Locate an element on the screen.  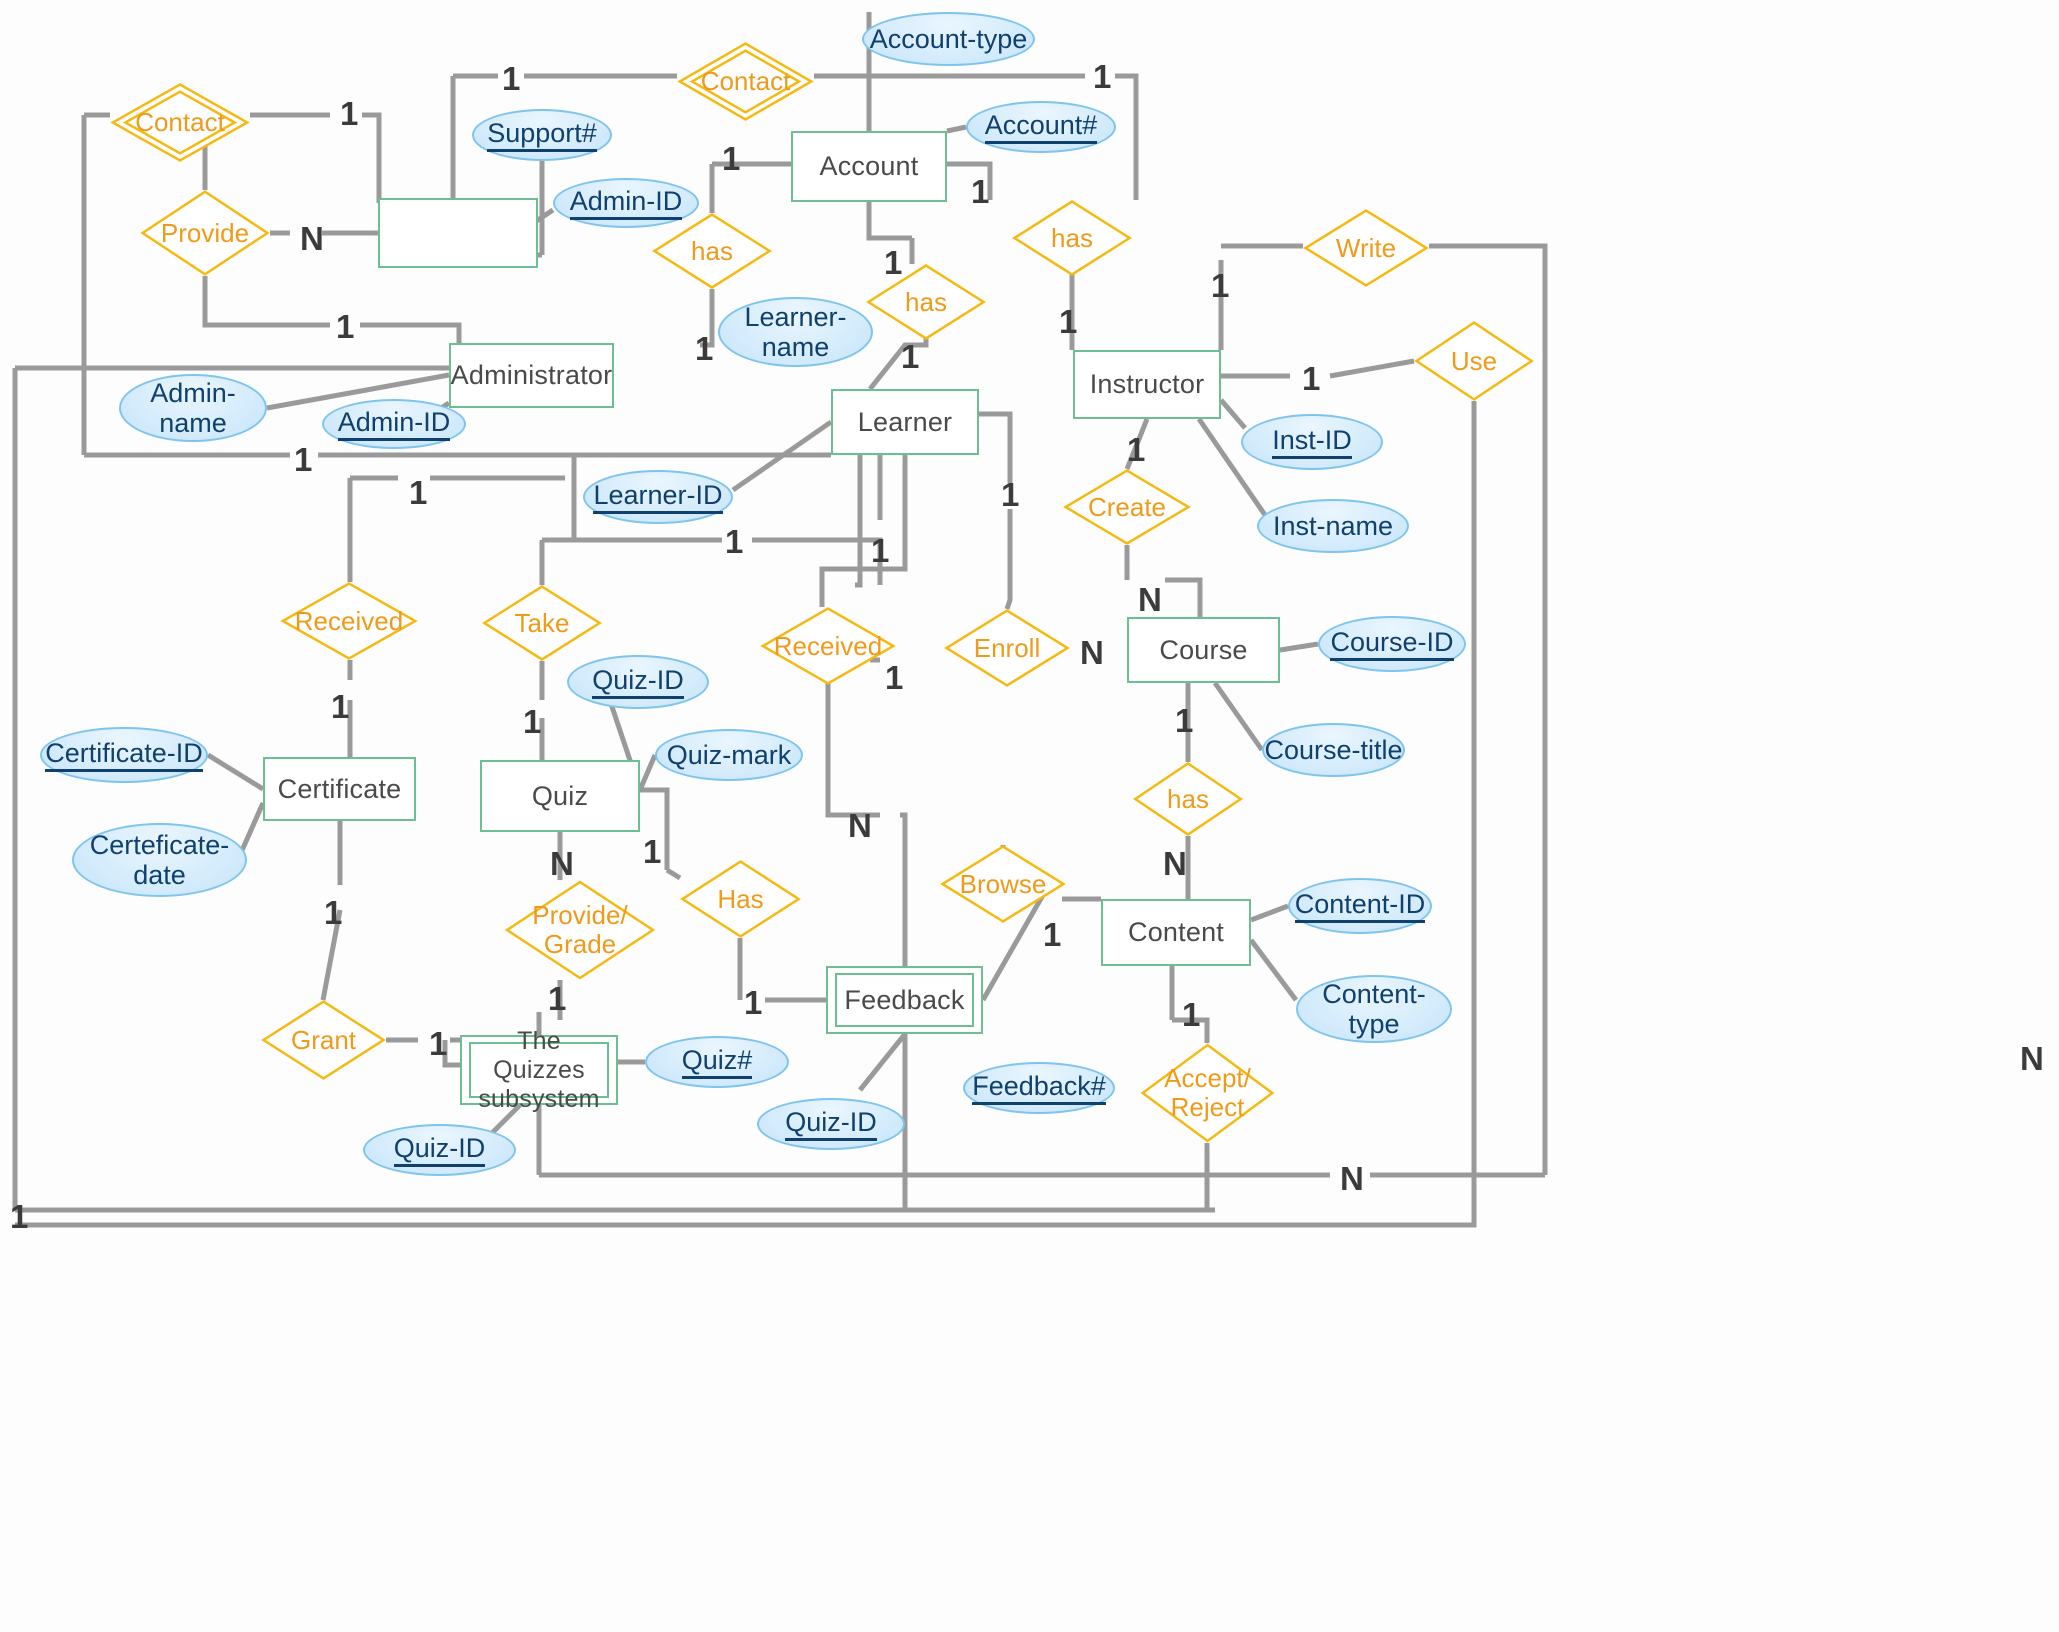
attribute-inst-id-label: Inst-ID is located at coordinates (1312, 442).